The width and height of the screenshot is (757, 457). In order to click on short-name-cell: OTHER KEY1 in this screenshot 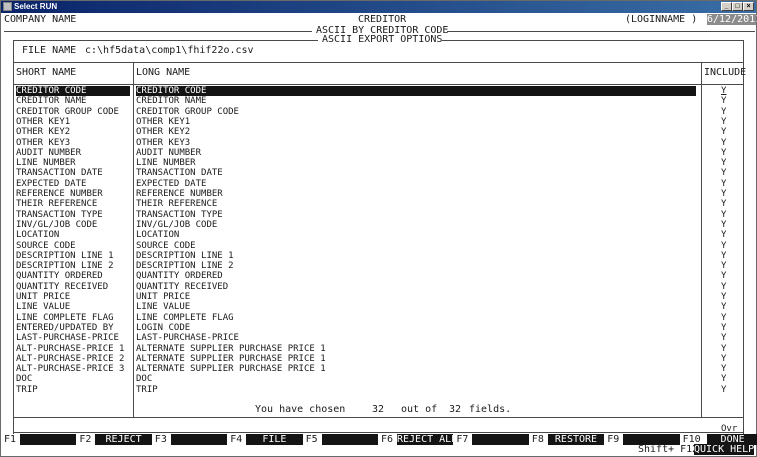, I will do `click(43, 121)`.